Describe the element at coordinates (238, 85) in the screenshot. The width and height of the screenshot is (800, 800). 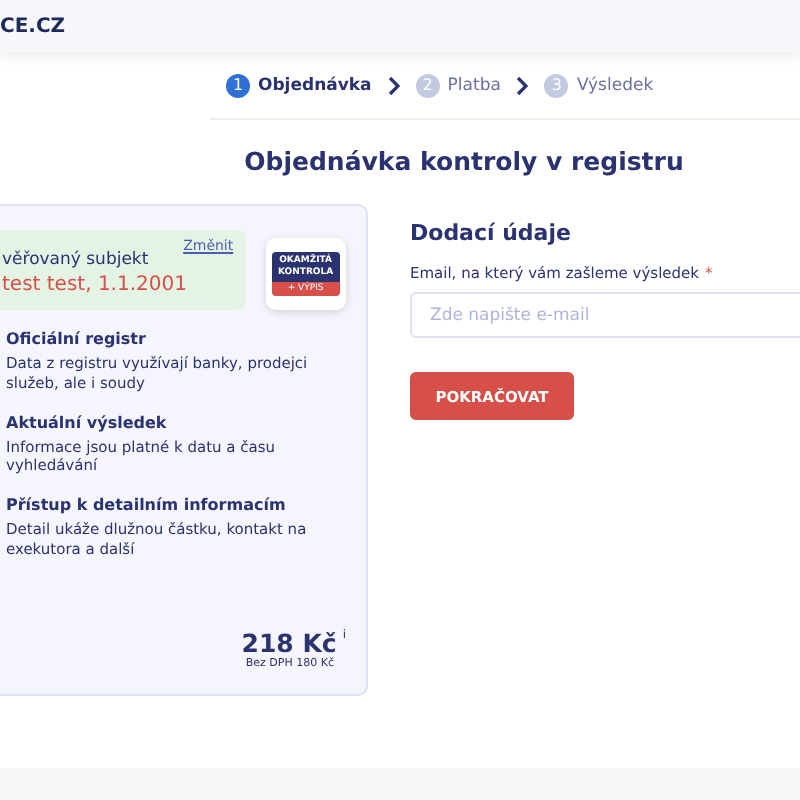
I see `step-number: 1` at that location.